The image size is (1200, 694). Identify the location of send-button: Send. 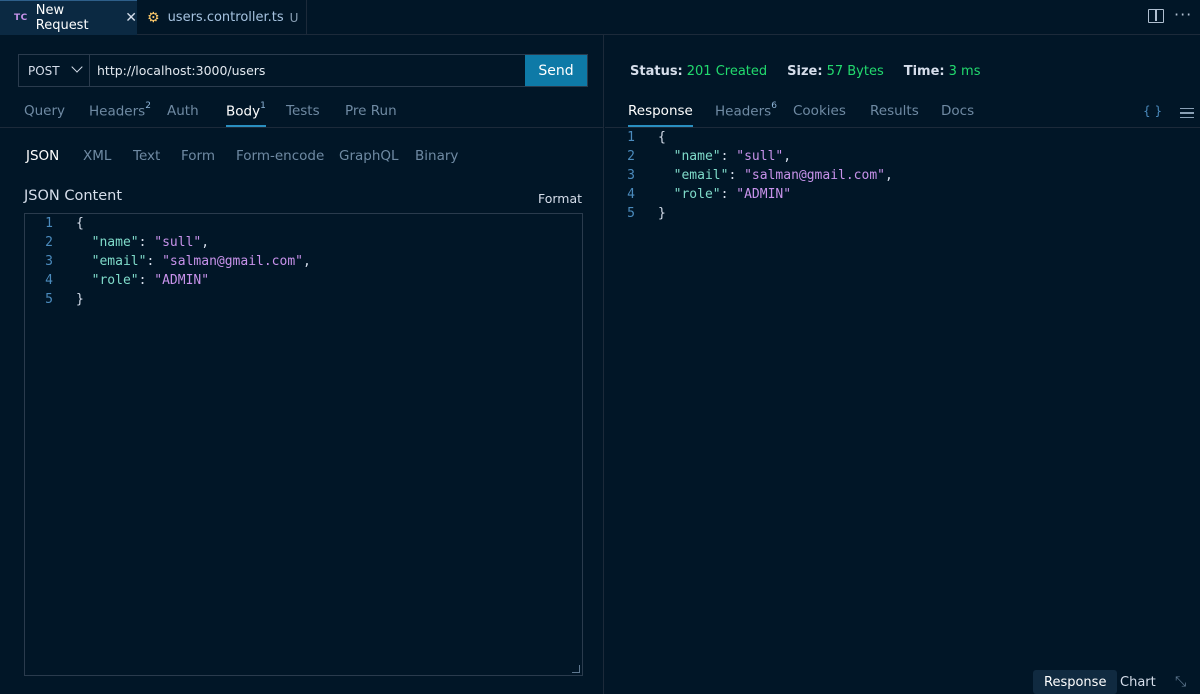
(556, 70).